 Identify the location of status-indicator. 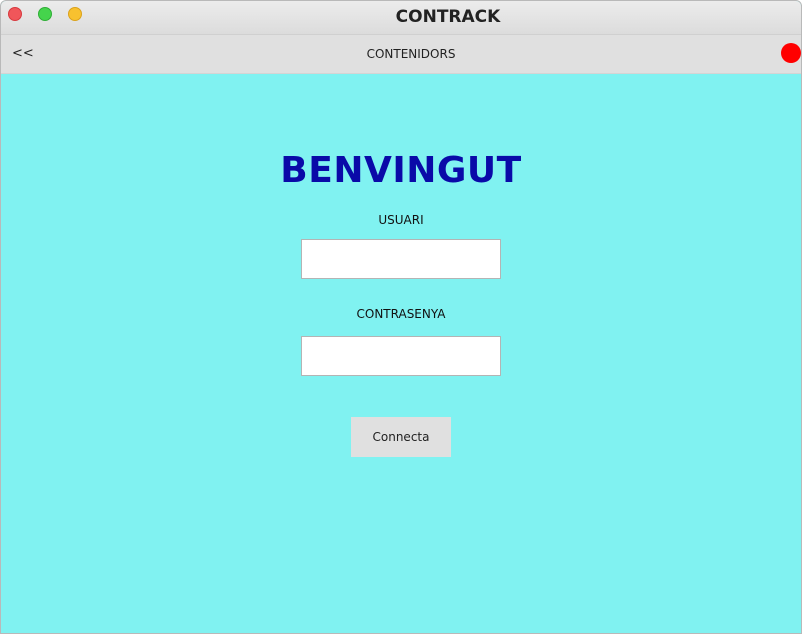
(791, 53).